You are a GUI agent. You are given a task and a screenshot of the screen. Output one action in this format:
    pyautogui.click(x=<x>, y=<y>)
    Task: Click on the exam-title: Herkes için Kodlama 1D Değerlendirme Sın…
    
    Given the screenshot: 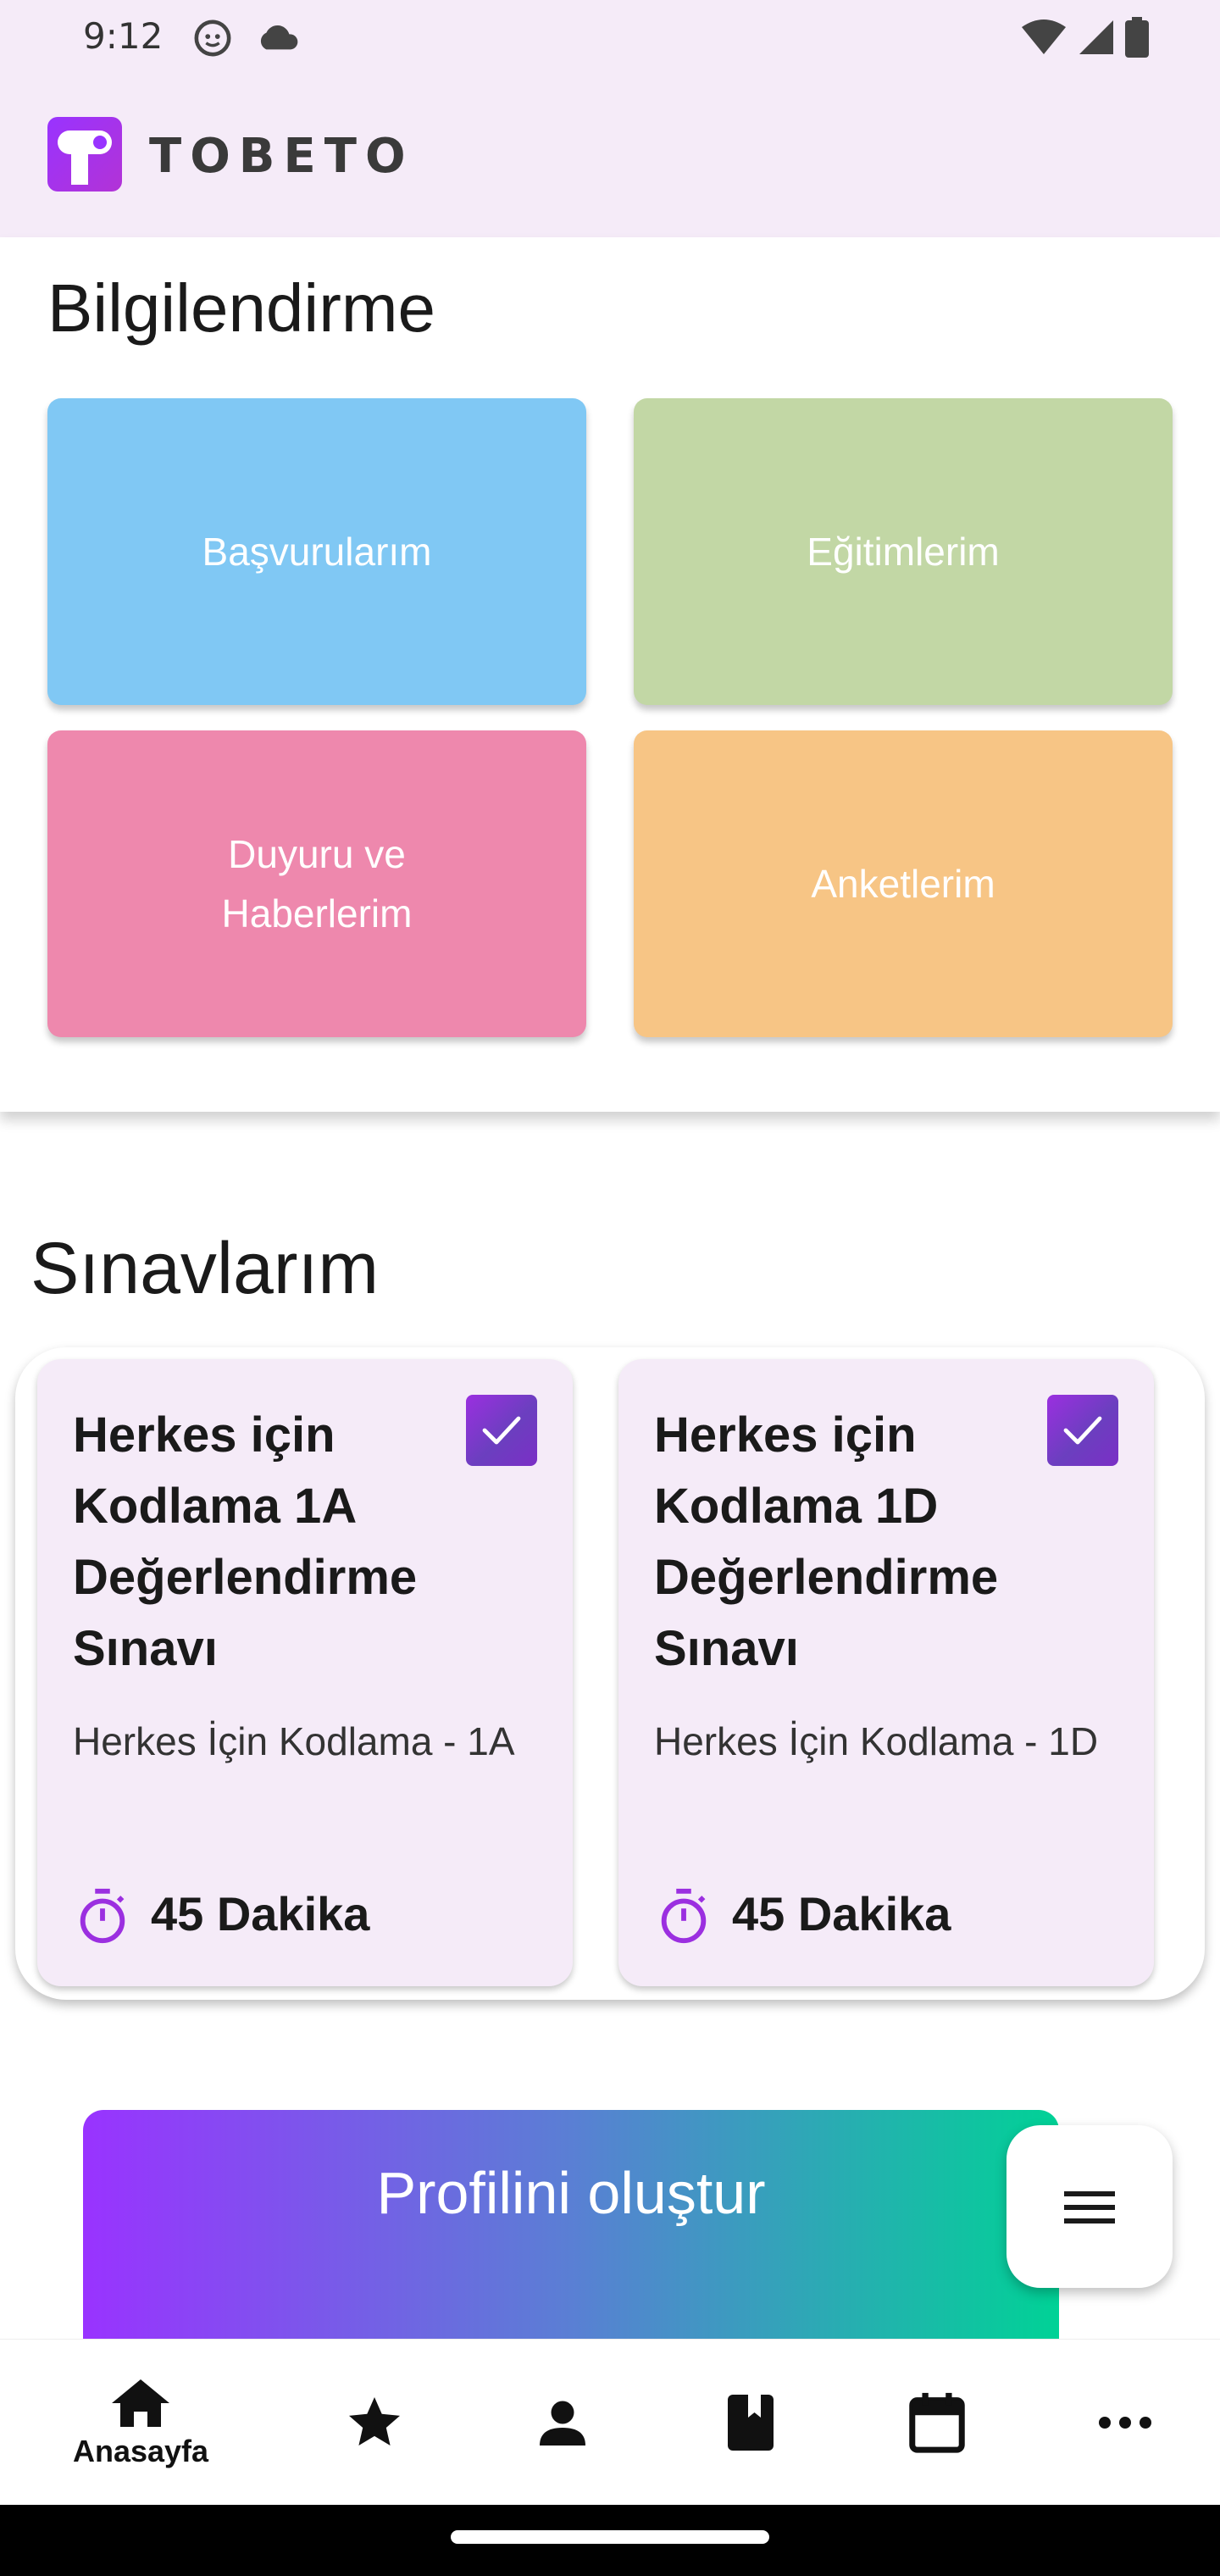 What is the action you would take?
    pyautogui.click(x=826, y=1541)
    